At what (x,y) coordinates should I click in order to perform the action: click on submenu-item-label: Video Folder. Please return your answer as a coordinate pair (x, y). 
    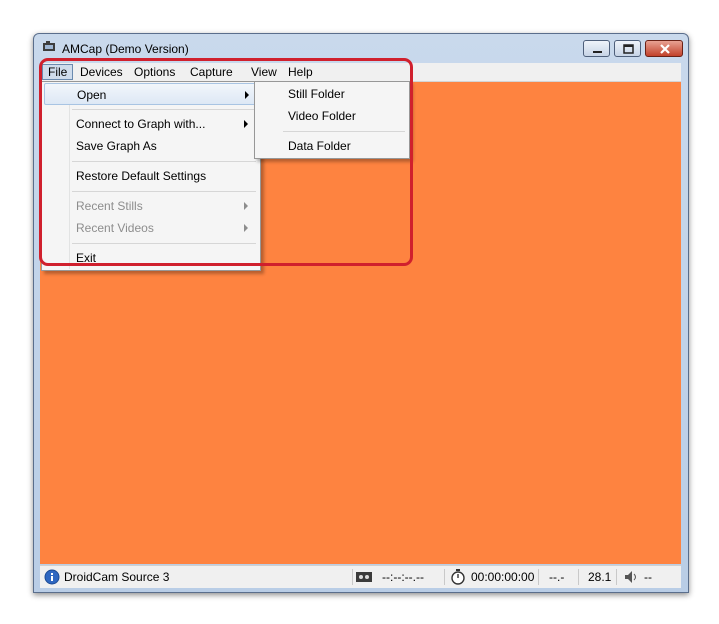
    Looking at the image, I should click on (322, 116).